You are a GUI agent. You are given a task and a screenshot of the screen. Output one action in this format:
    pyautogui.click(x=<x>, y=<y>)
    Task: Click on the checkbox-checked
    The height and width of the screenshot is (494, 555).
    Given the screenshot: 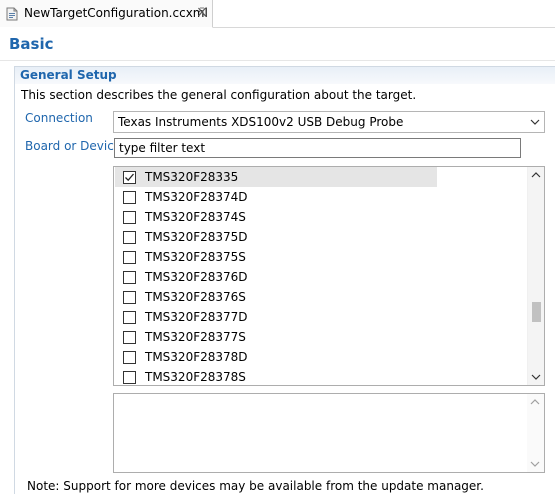 What is the action you would take?
    pyautogui.click(x=129, y=177)
    